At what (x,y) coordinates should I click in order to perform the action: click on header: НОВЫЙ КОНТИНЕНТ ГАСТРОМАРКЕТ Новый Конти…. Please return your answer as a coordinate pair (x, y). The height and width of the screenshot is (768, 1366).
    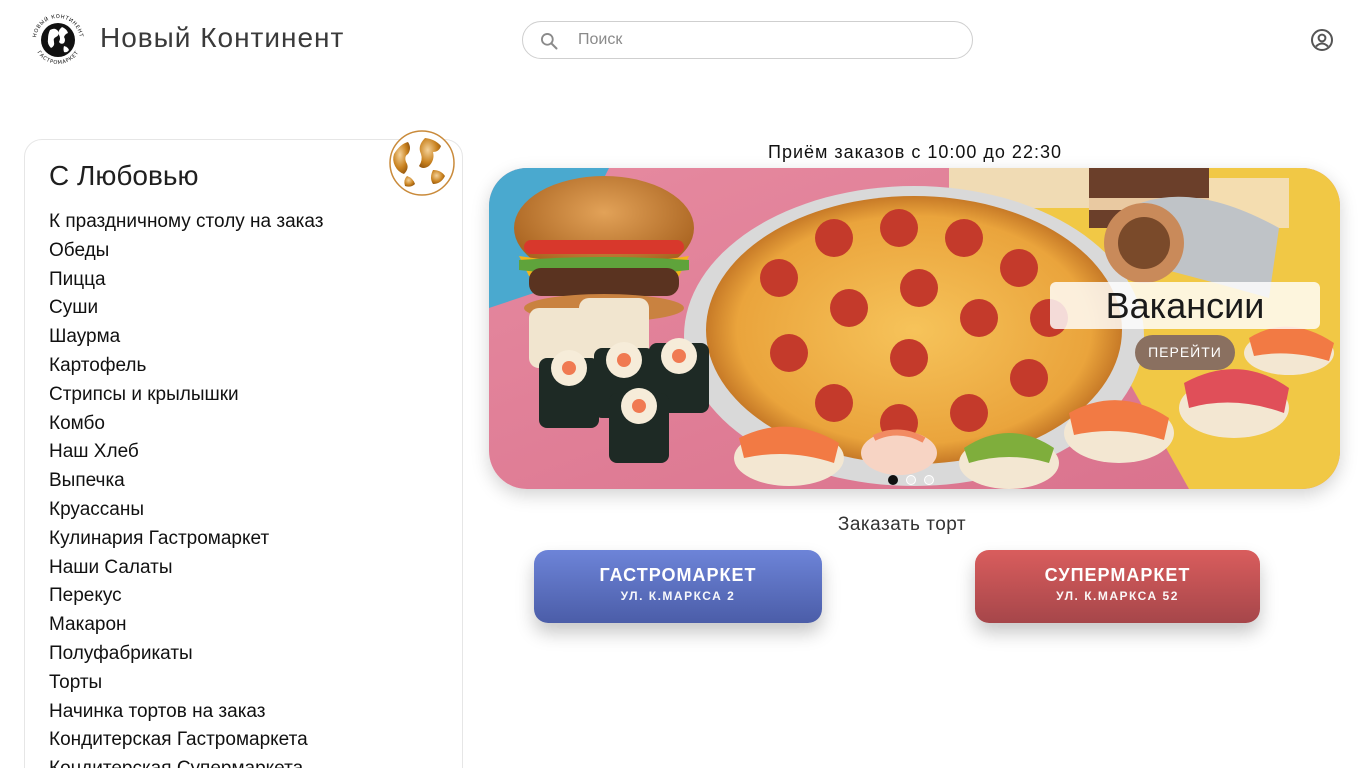
    Looking at the image, I should click on (683, 40).